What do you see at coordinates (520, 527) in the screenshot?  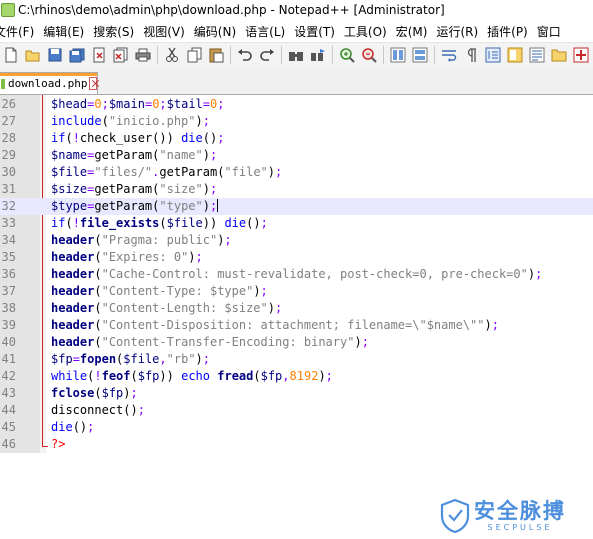 I see `watermark-subtitle: SECPULSE` at bounding box center [520, 527].